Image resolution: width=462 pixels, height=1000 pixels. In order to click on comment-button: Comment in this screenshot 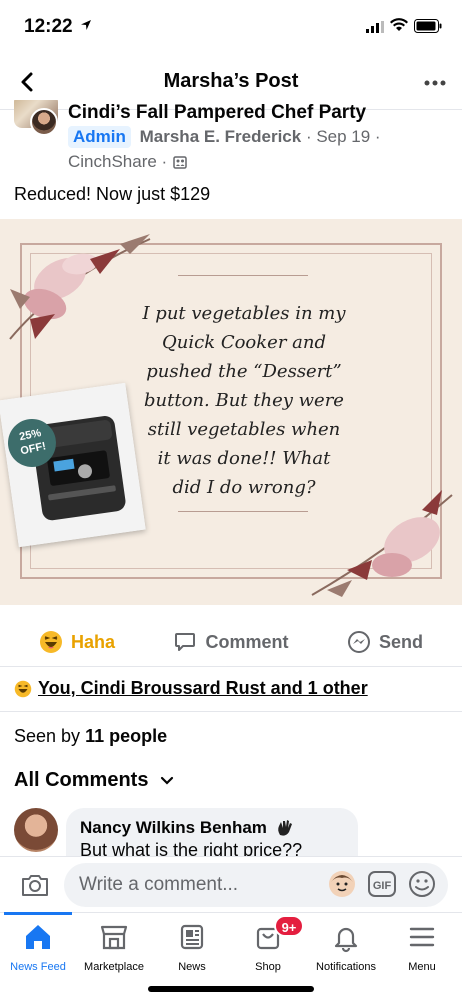, I will do `click(231, 642)`.